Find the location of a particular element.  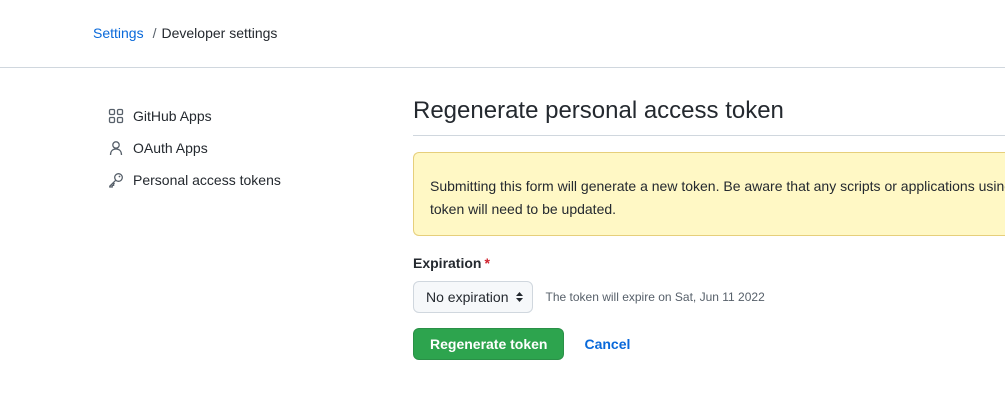

sidebar-item-github-apps: GitHub Apps is located at coordinates (238, 116).